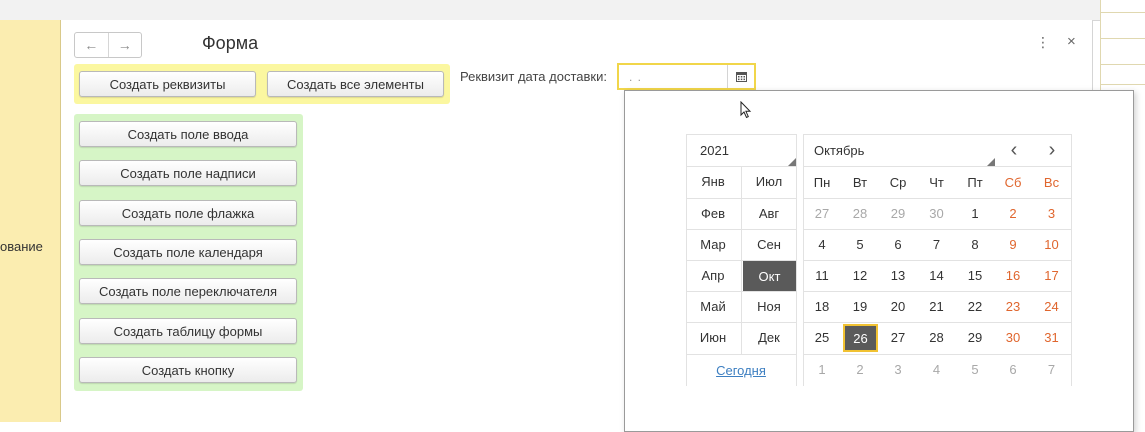 Image resolution: width=1145 pixels, height=432 pixels. What do you see at coordinates (1013, 244) in the screenshot?
I see `day-cell: 9` at bounding box center [1013, 244].